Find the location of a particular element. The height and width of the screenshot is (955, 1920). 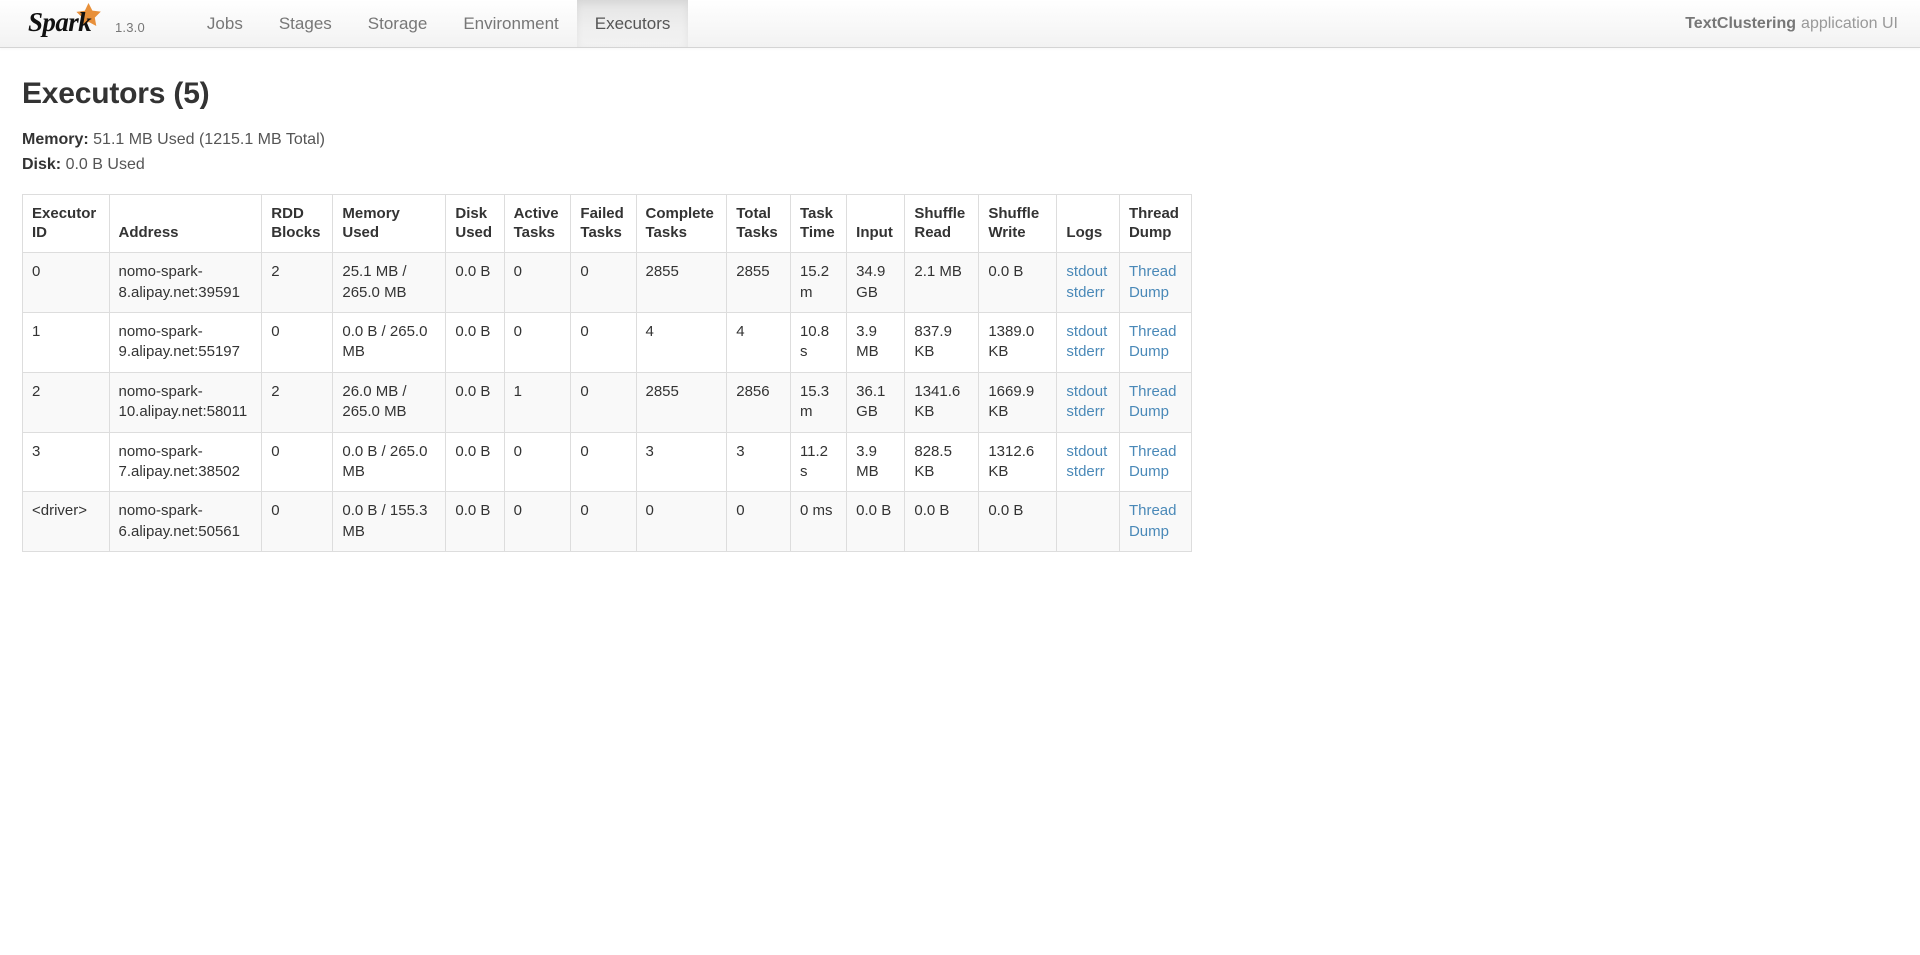

td-executor-id: 2 is located at coordinates (66, 402).